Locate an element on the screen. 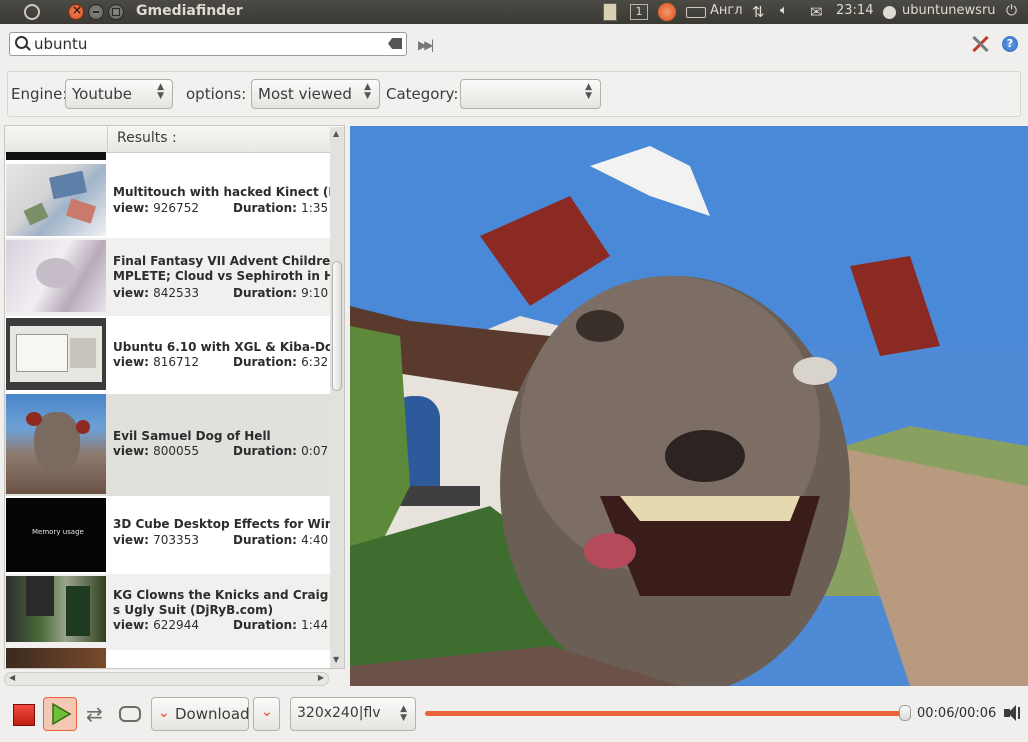  ubuntu-logo-icon is located at coordinates (32, 12).